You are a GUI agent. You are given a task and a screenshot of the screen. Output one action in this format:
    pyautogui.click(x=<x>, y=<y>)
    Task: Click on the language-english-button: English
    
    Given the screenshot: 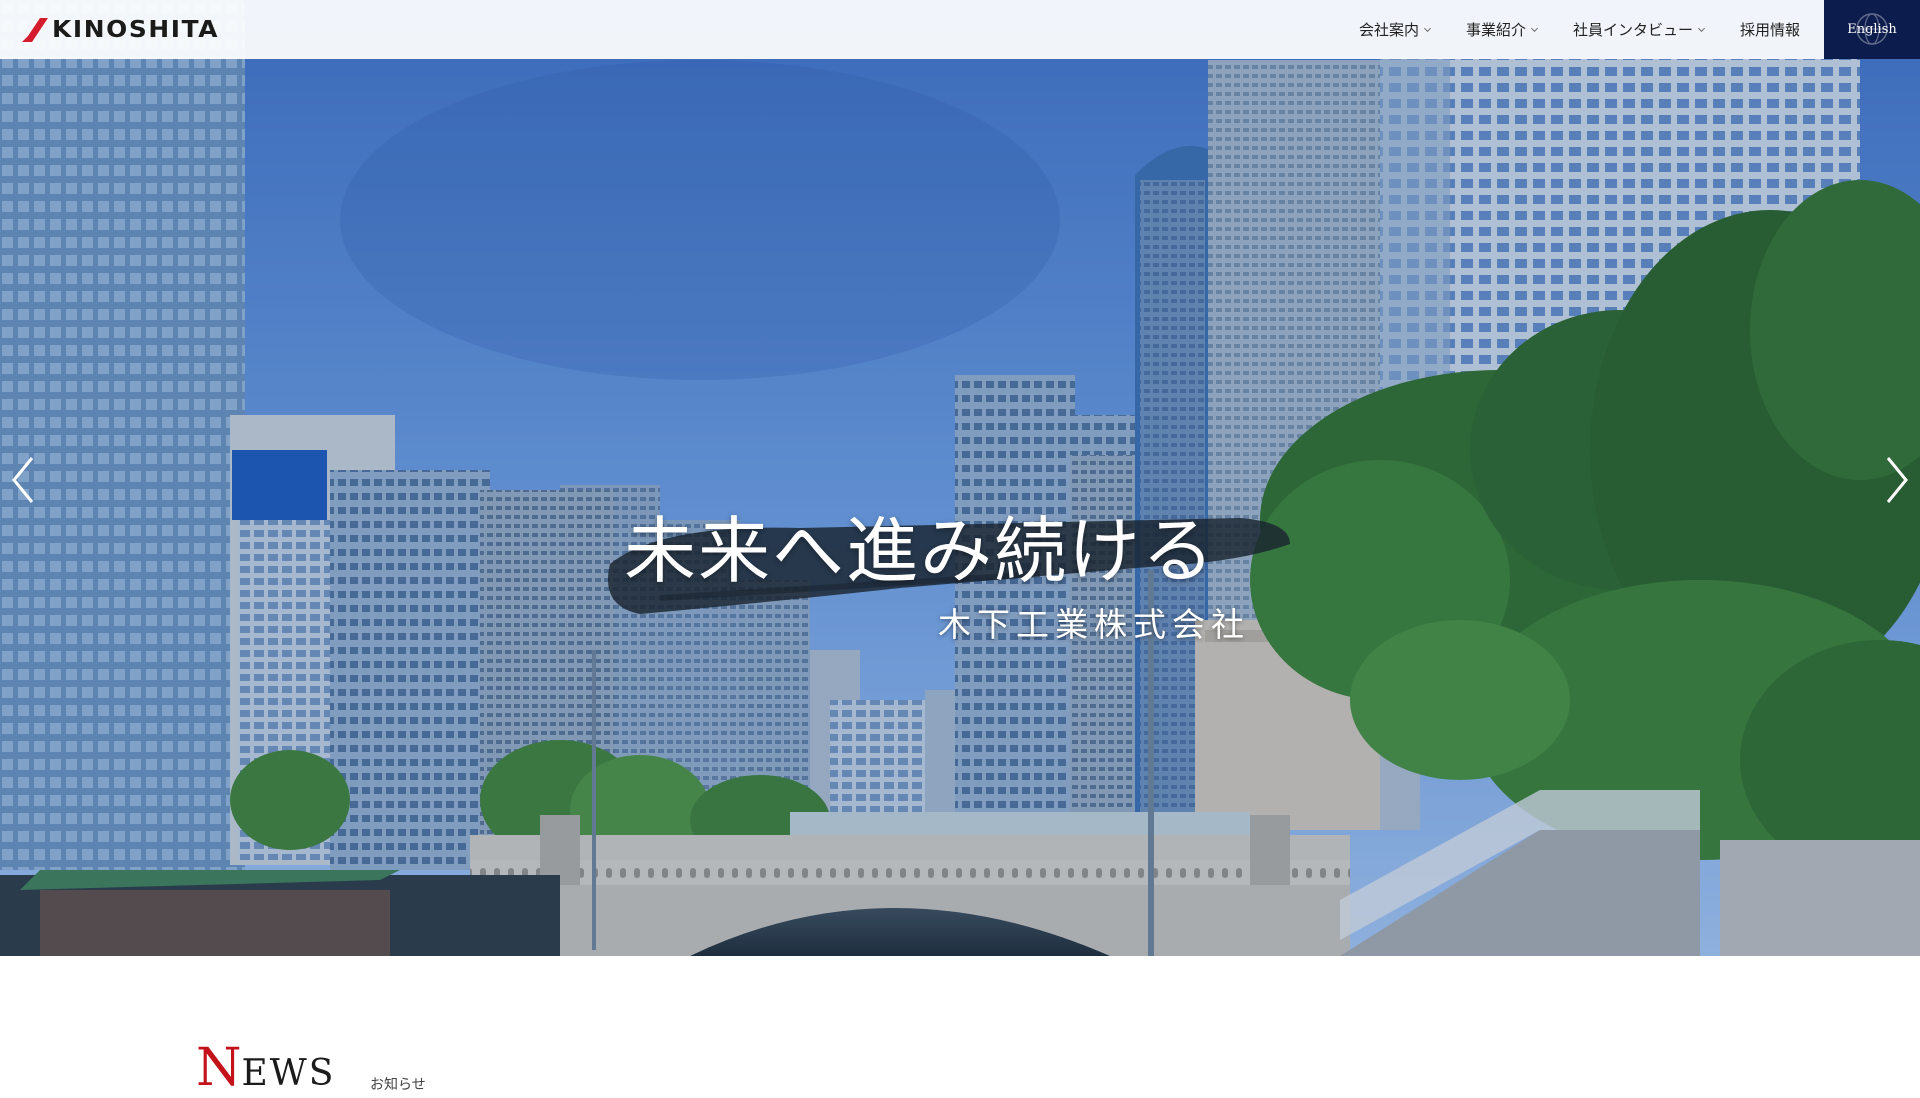 What is the action you would take?
    pyautogui.click(x=1872, y=29)
    